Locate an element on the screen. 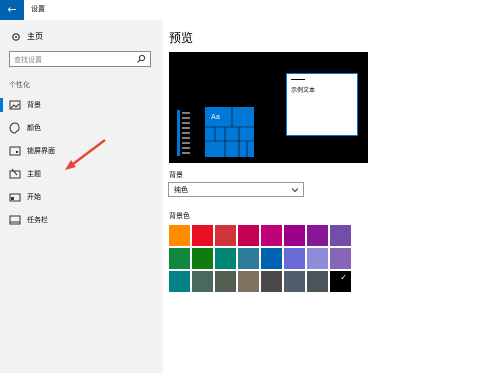  background-label: 背景 is located at coordinates (176, 175).